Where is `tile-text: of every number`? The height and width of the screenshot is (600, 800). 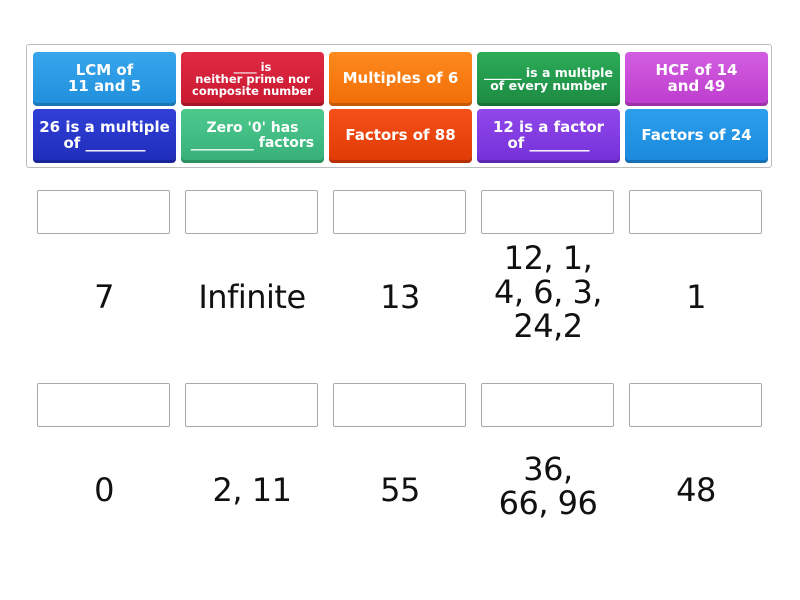 tile-text: of every number is located at coordinates (548, 85).